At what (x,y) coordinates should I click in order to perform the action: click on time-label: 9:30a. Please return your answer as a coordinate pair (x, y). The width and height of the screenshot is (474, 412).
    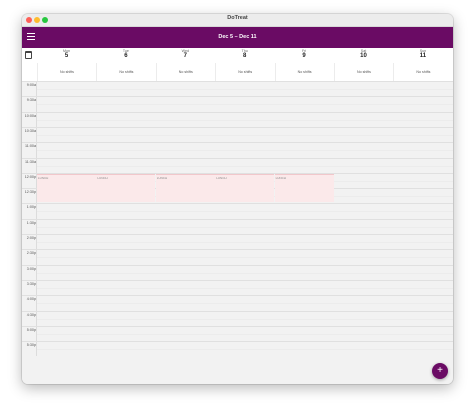
    Looking at the image, I should click on (31, 100).